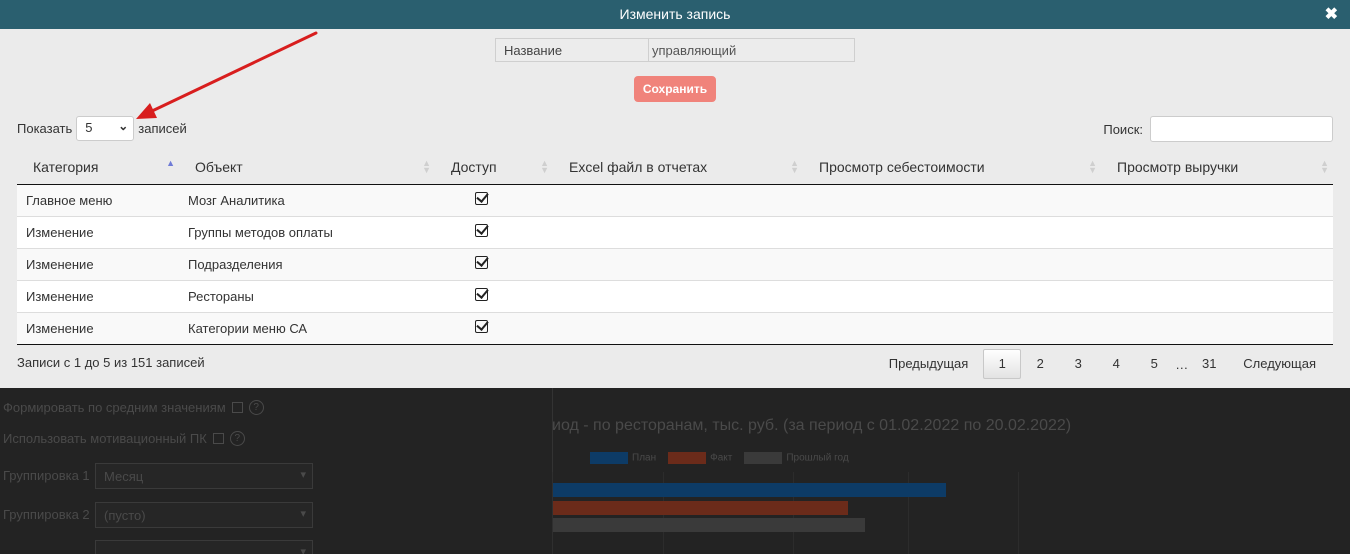 The width and height of the screenshot is (1350, 554). What do you see at coordinates (678, 168) in the screenshot?
I see `column-header-excel: Excel файл в отчетах ▲ ▼` at bounding box center [678, 168].